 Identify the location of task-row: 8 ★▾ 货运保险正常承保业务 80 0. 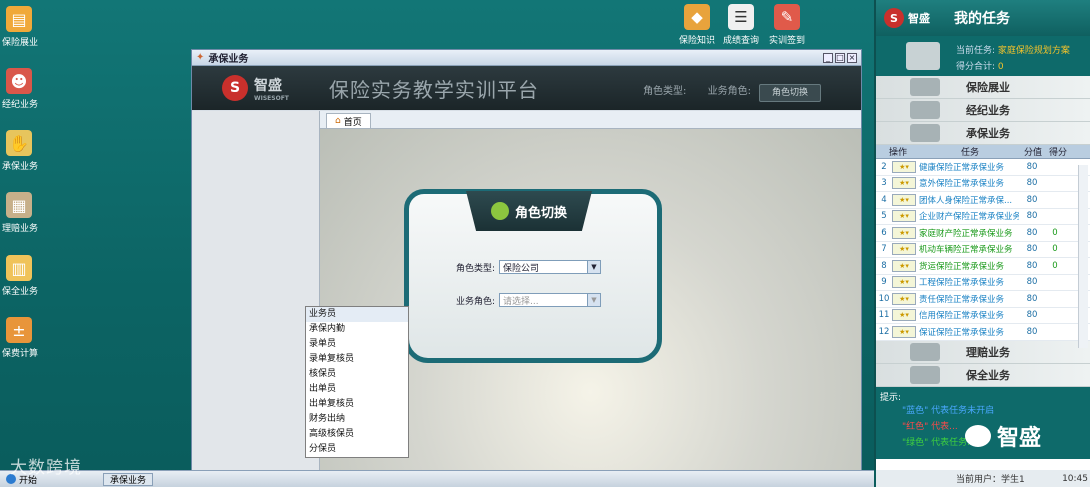
(983, 266).